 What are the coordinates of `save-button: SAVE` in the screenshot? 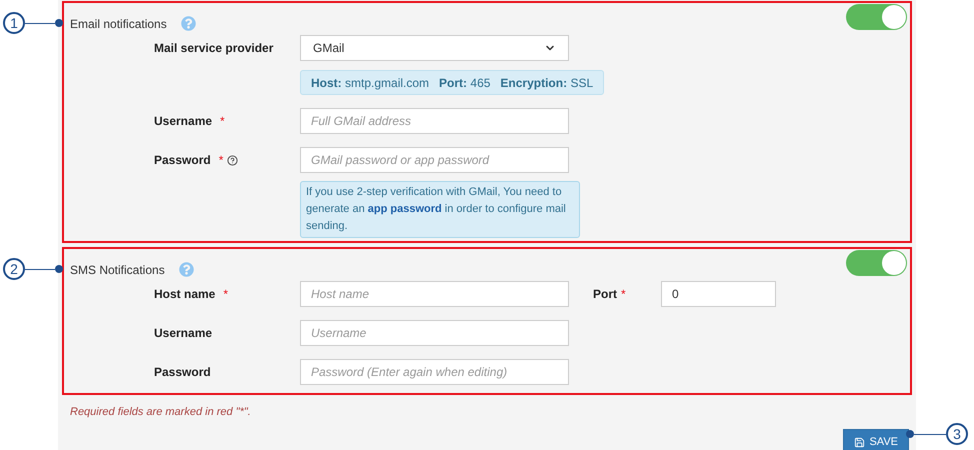 It's located at (876, 439).